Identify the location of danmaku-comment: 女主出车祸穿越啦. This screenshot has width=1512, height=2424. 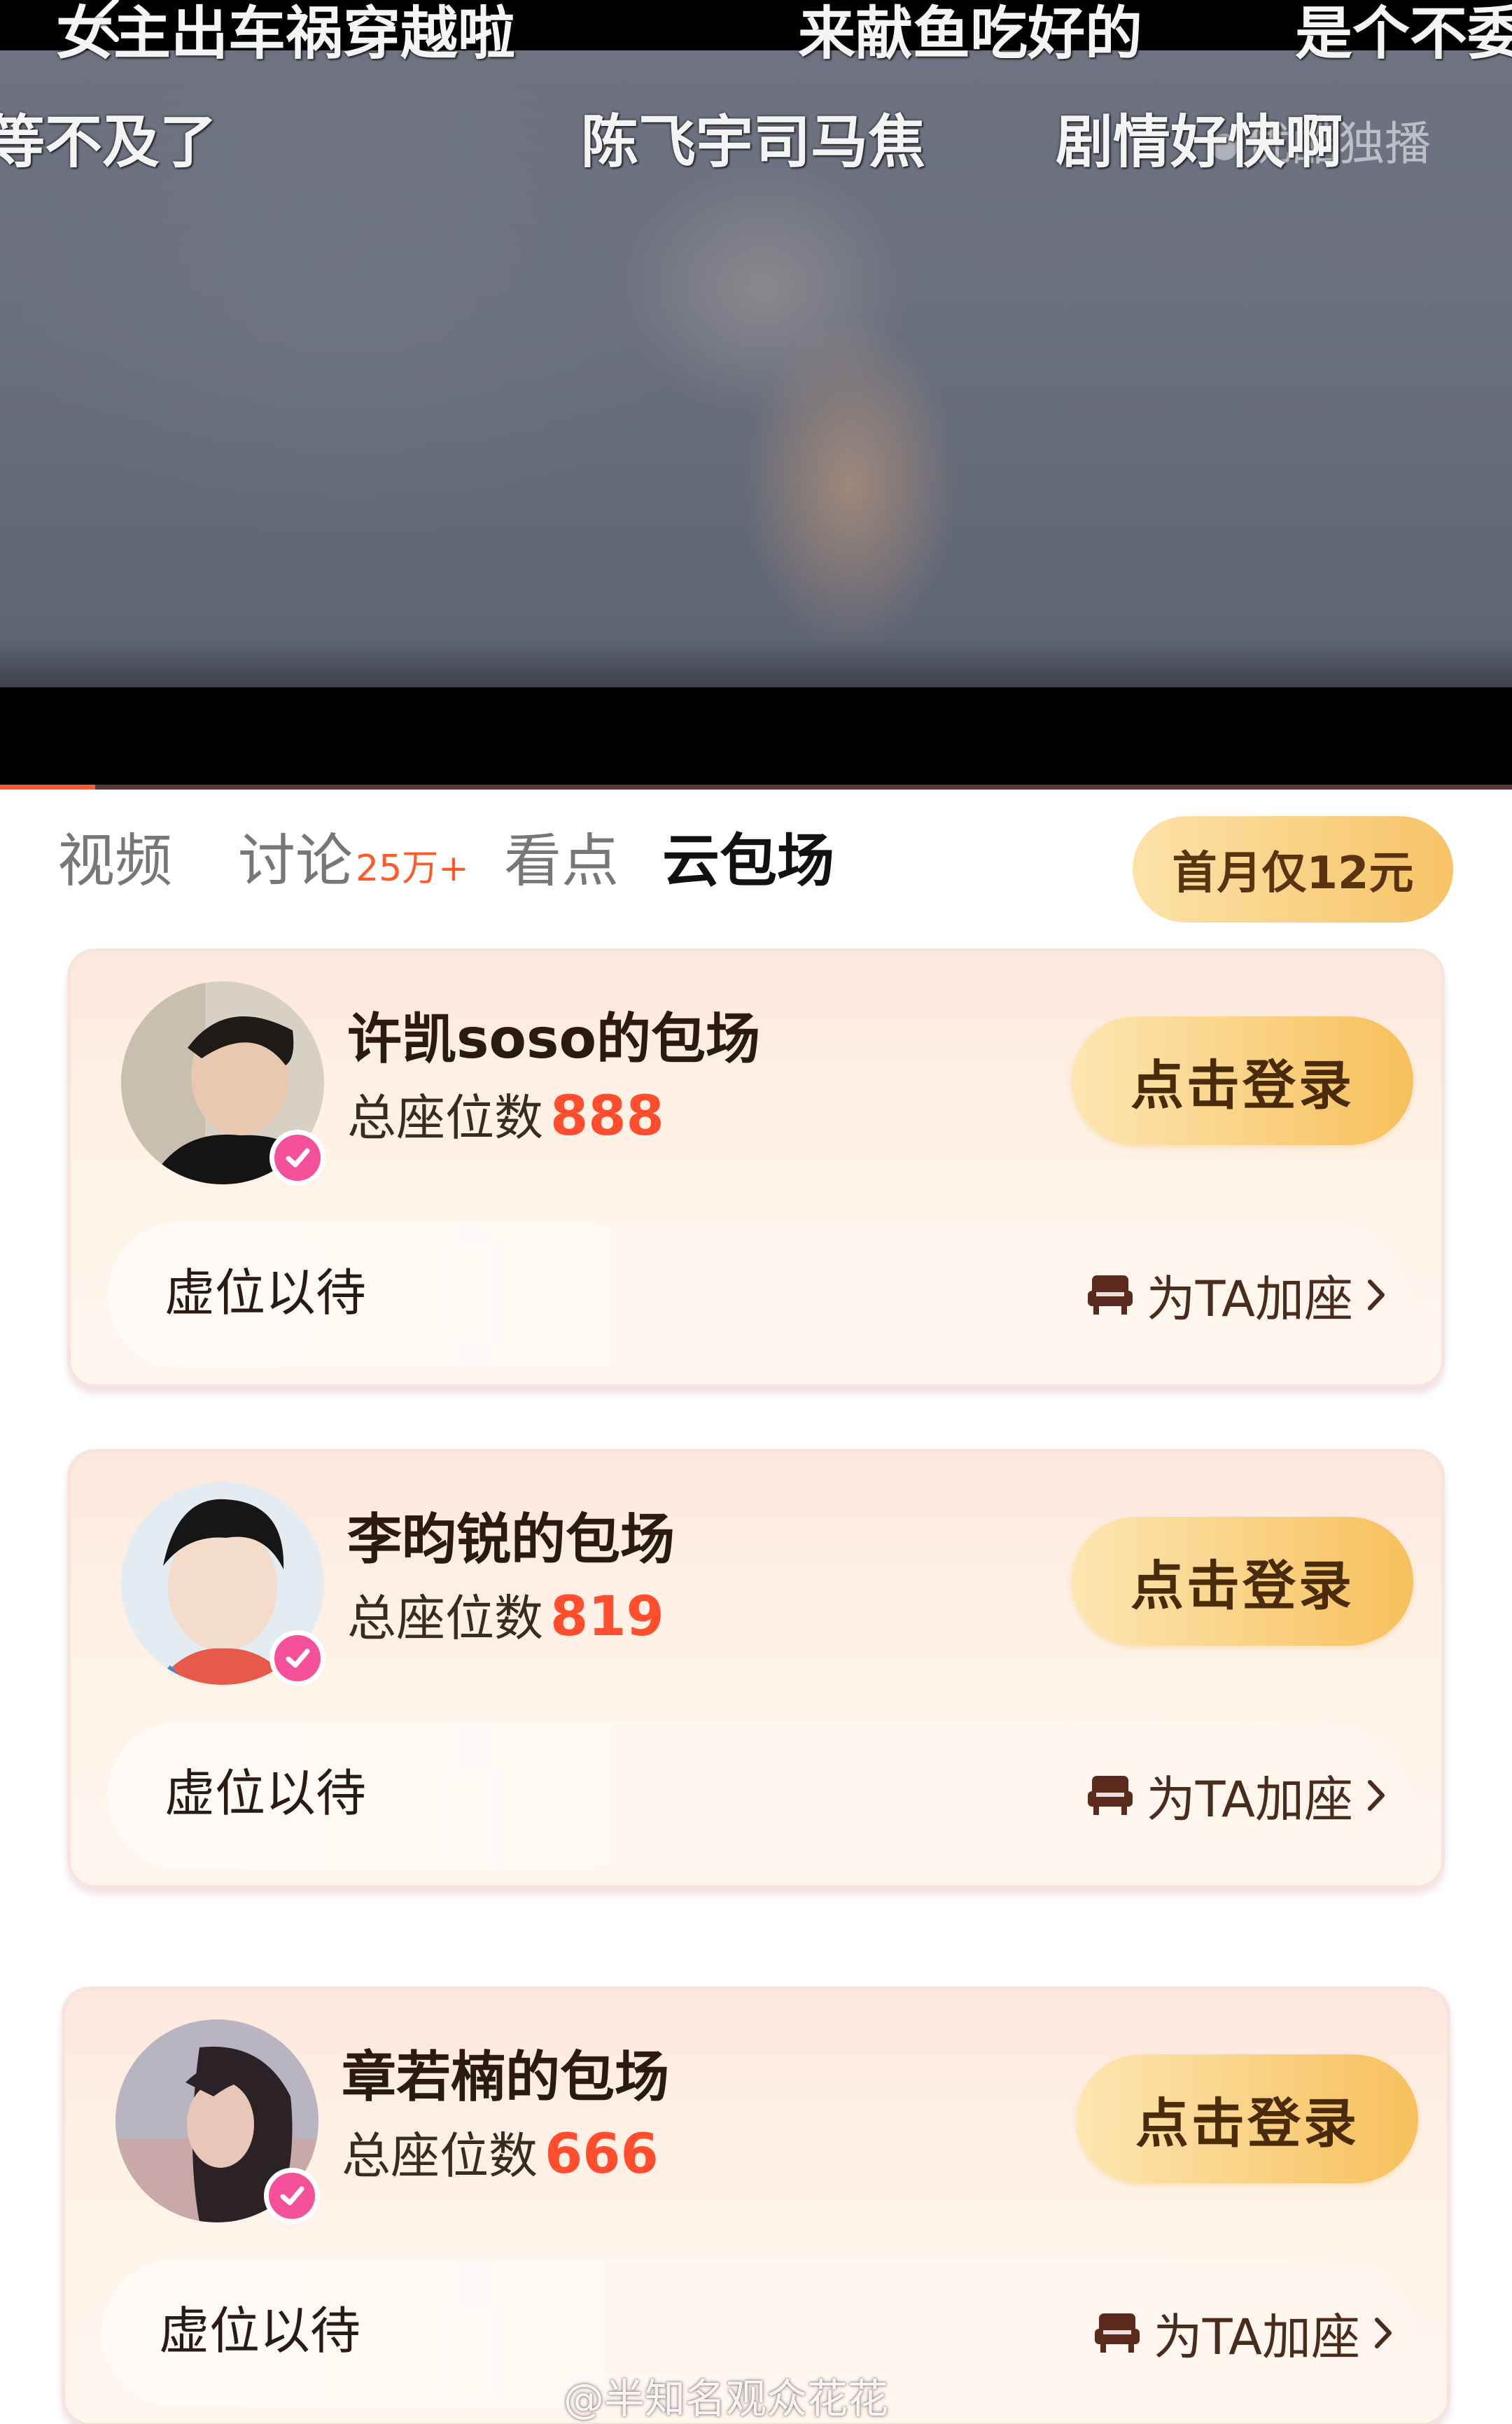
(286, 34).